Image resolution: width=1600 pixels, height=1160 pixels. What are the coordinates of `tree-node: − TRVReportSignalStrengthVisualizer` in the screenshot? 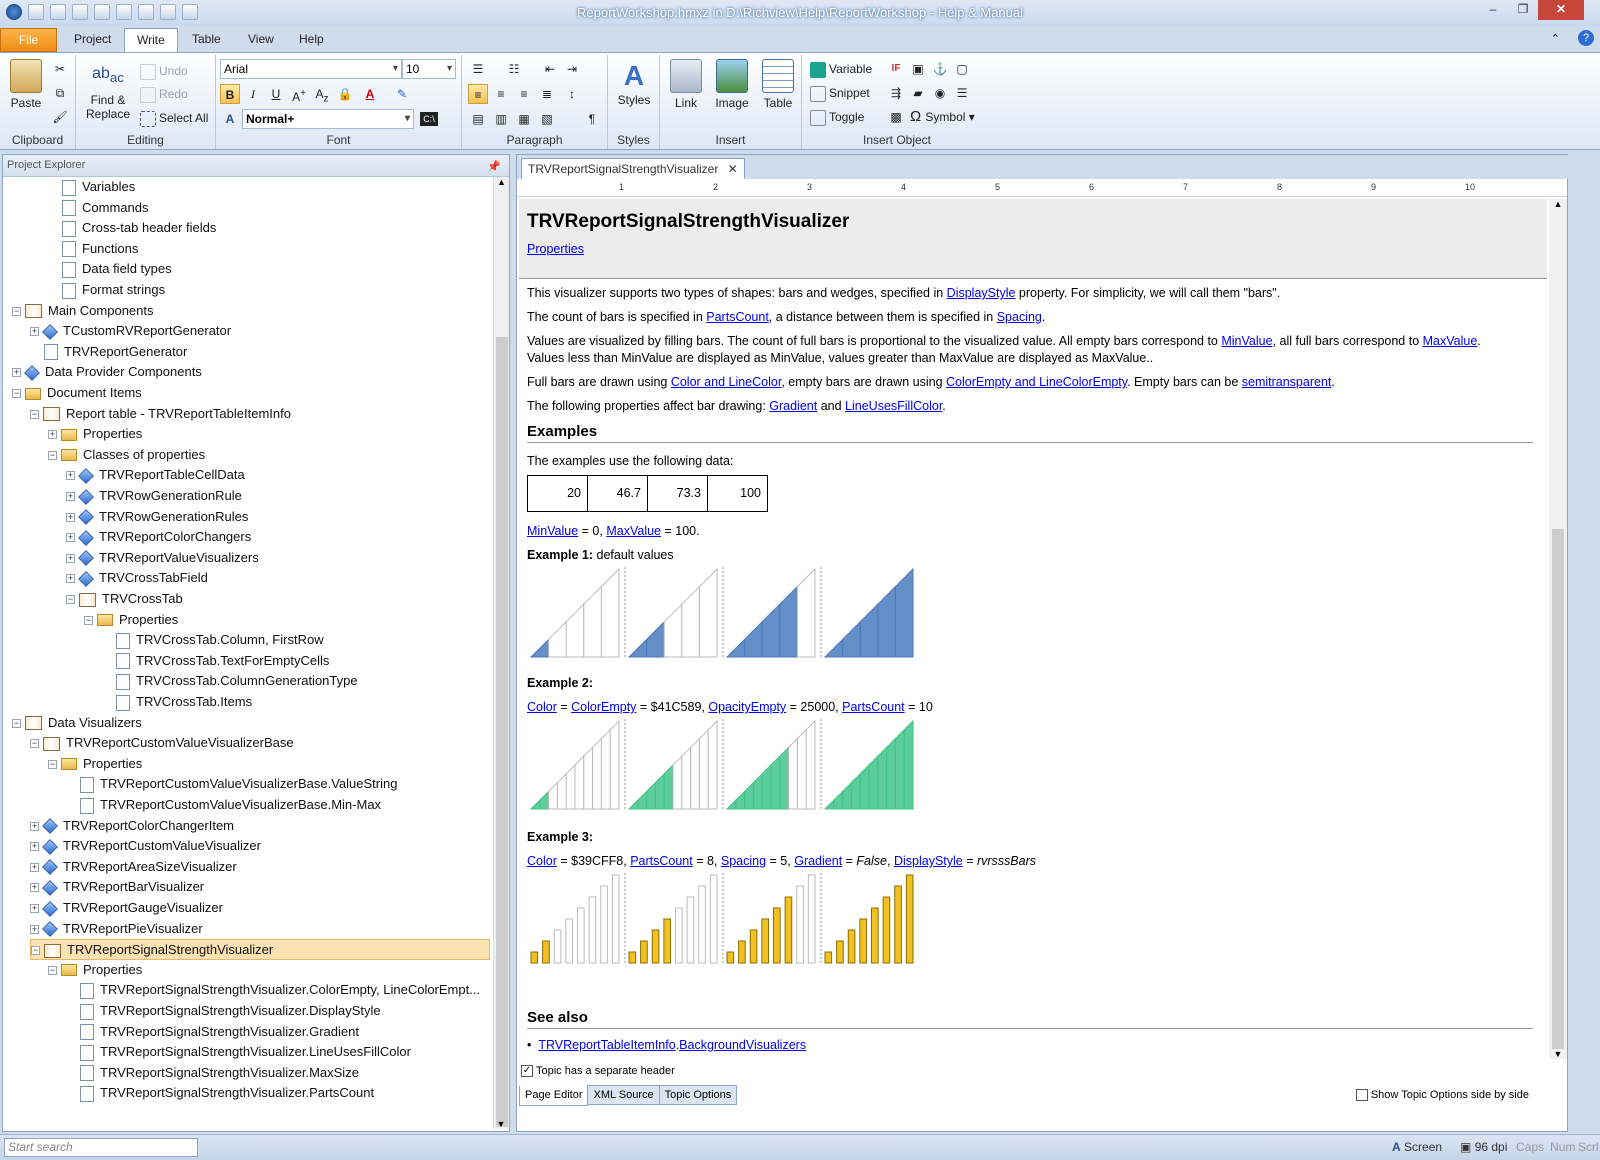 It's located at (260, 950).